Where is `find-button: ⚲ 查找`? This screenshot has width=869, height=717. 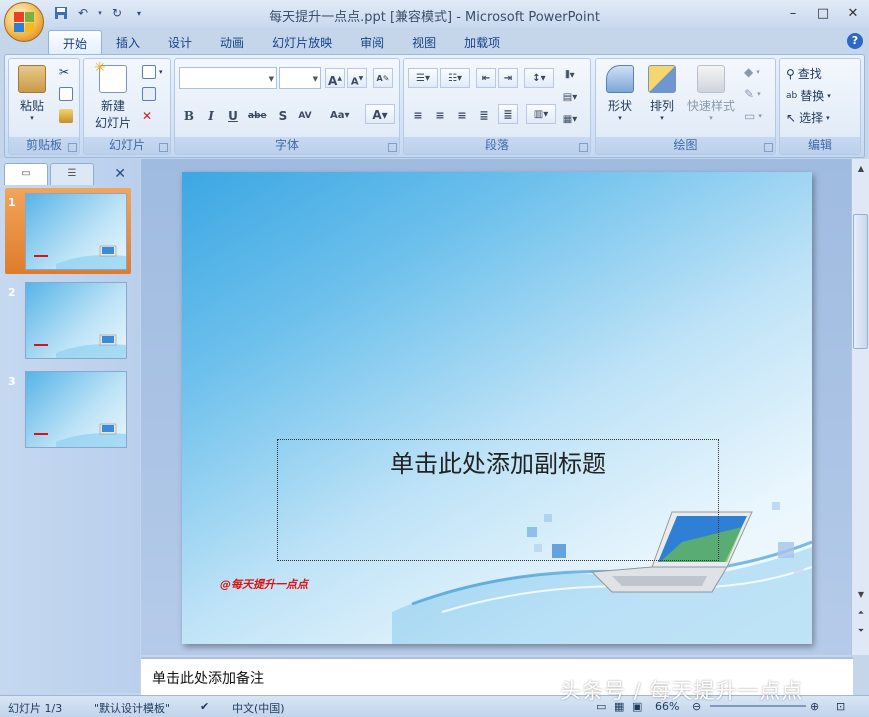
find-button: ⚲ 查找 is located at coordinates (804, 73).